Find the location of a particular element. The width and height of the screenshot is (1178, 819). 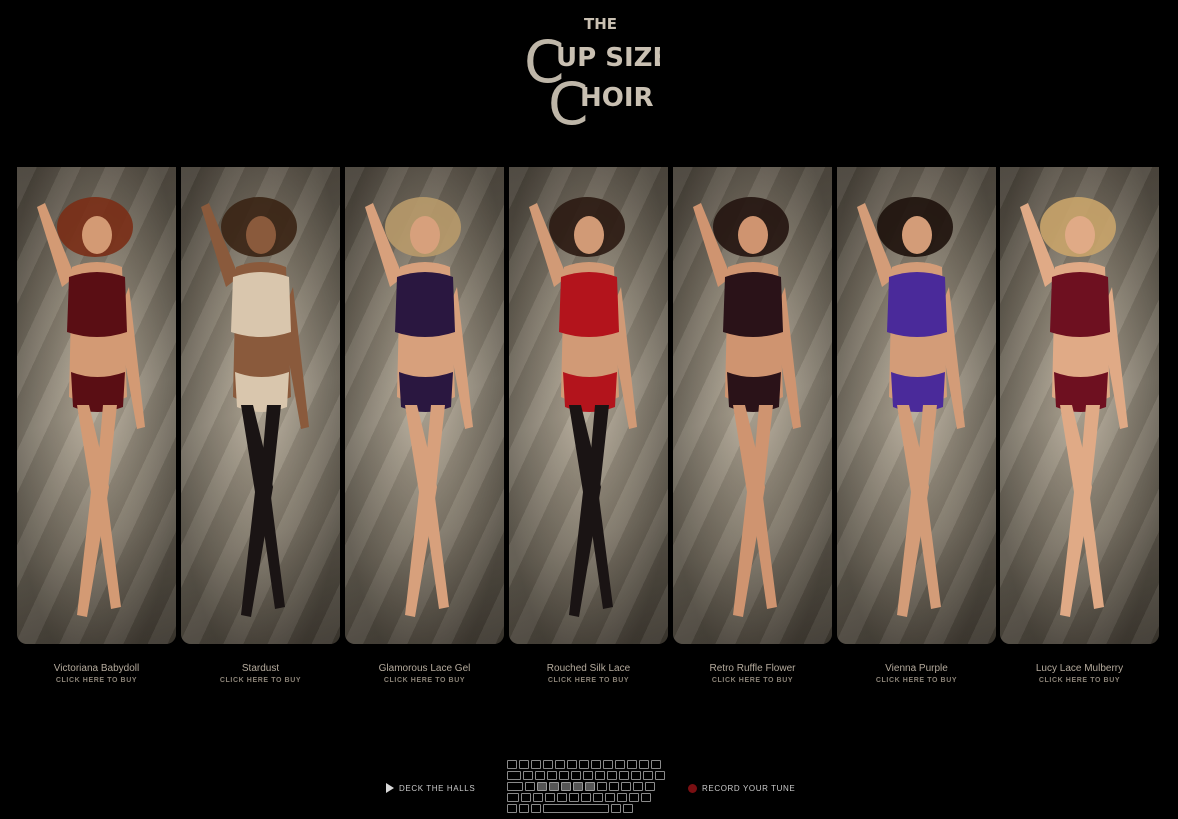

product-panel-glamorous-lace-gel is located at coordinates (424, 405).